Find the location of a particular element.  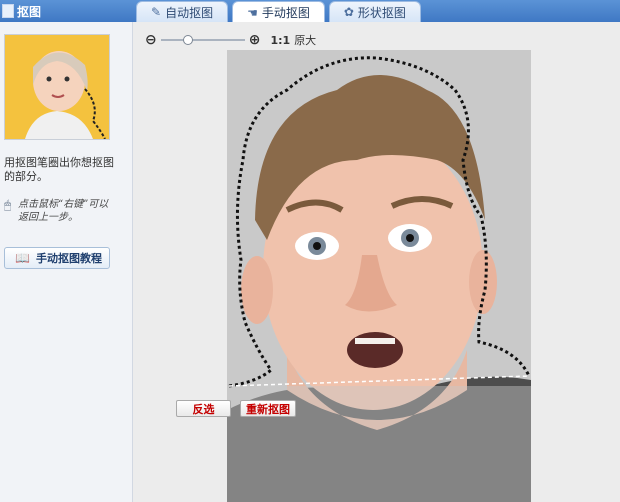

tab-bar: ✎ 自动抠图 ☚ 手动抠图 ✿ 形状抠图 is located at coordinates (278, 12).